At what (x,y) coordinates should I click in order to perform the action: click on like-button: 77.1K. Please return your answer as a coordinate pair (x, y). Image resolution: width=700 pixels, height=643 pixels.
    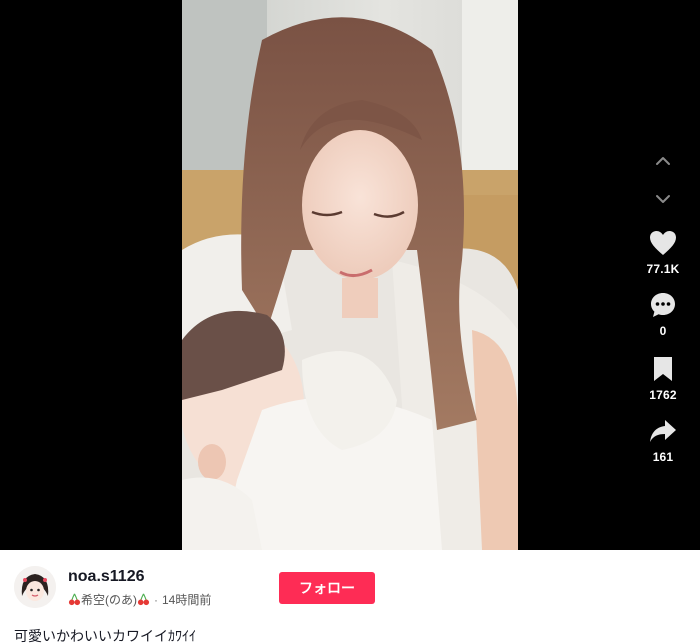
    Looking at the image, I should click on (663, 251).